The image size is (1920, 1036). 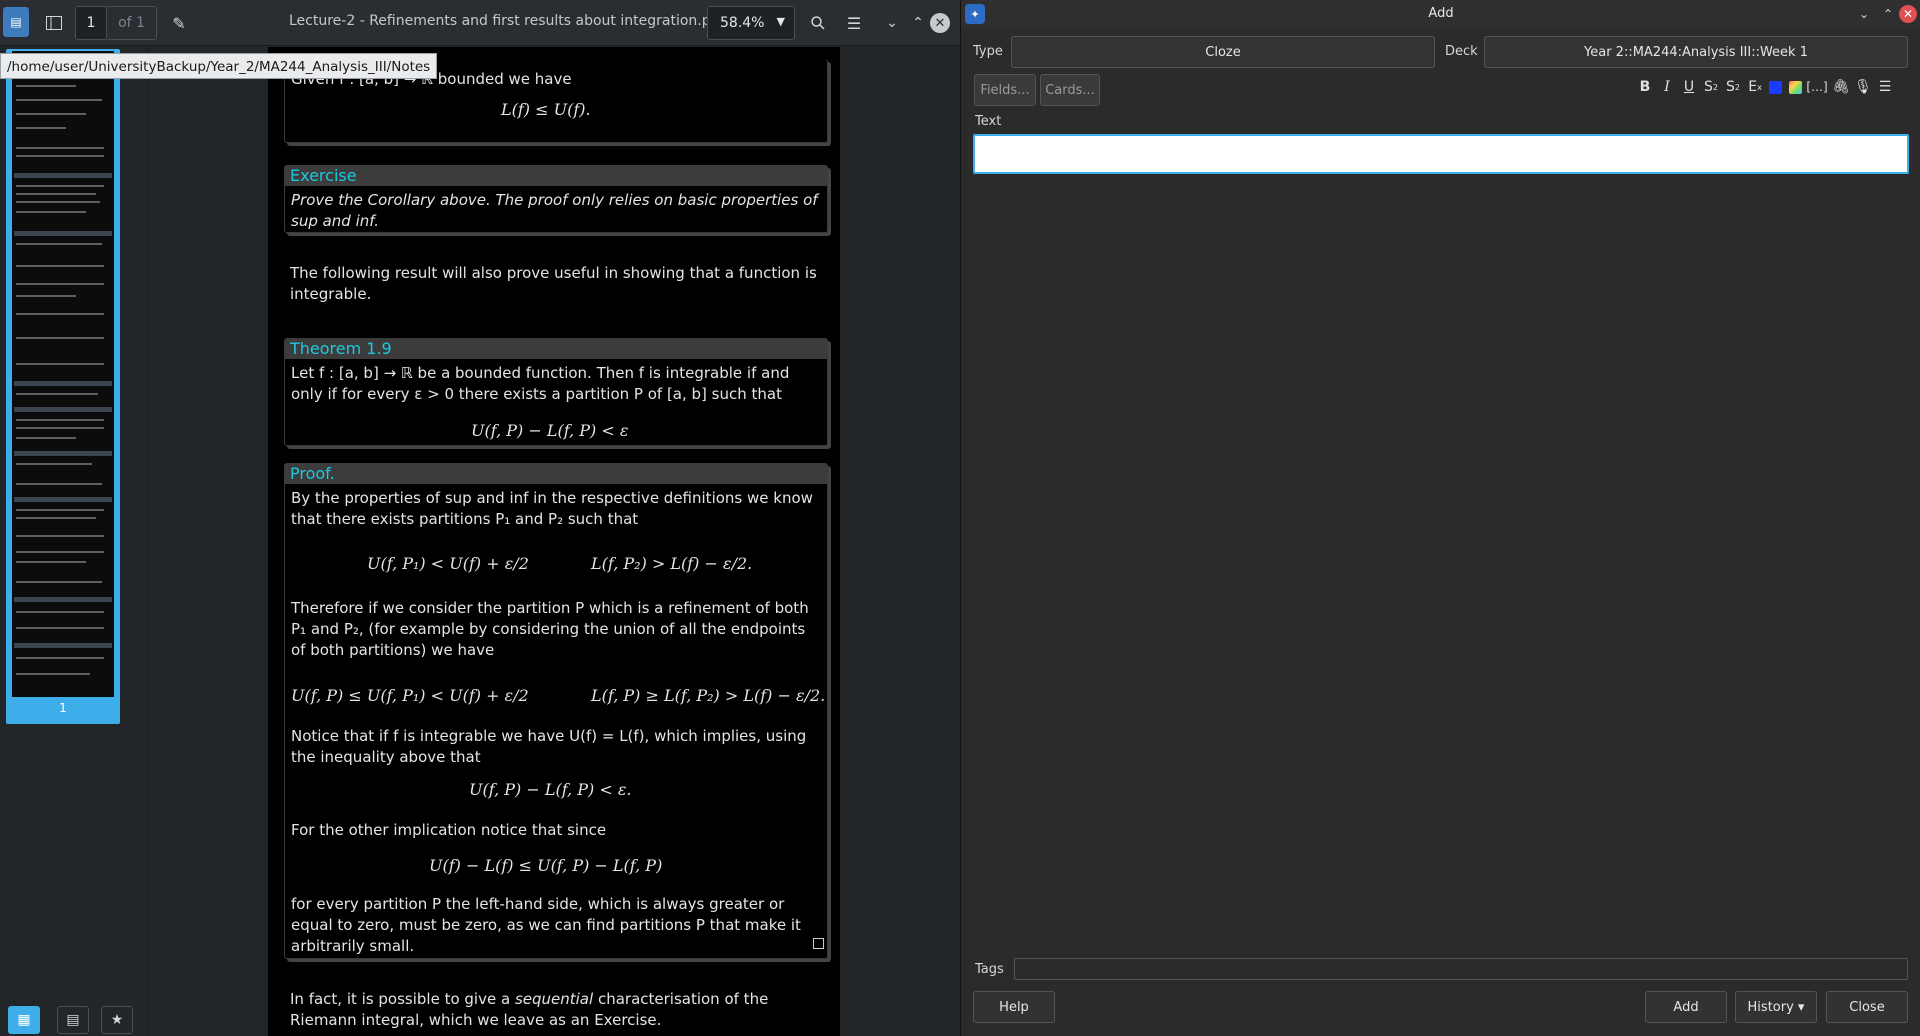 I want to click on sidebar-view-switcher: ▦ ▤ ★, so click(x=74, y=1018).